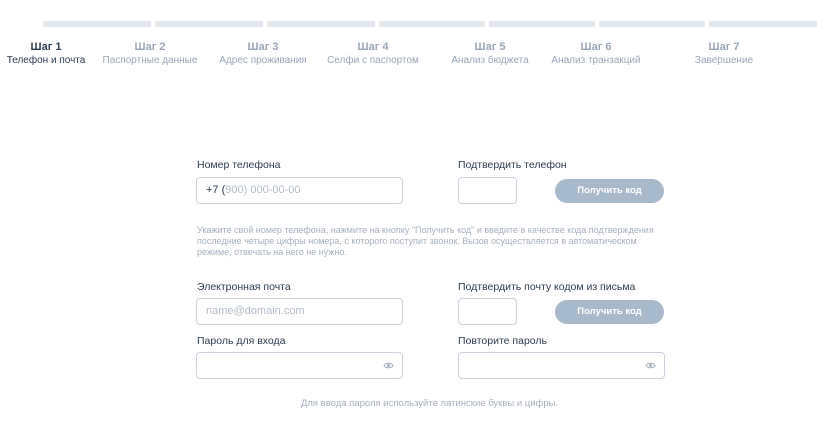  I want to click on step-5: Шаг 5 Анализ бюджета, so click(490, 53).